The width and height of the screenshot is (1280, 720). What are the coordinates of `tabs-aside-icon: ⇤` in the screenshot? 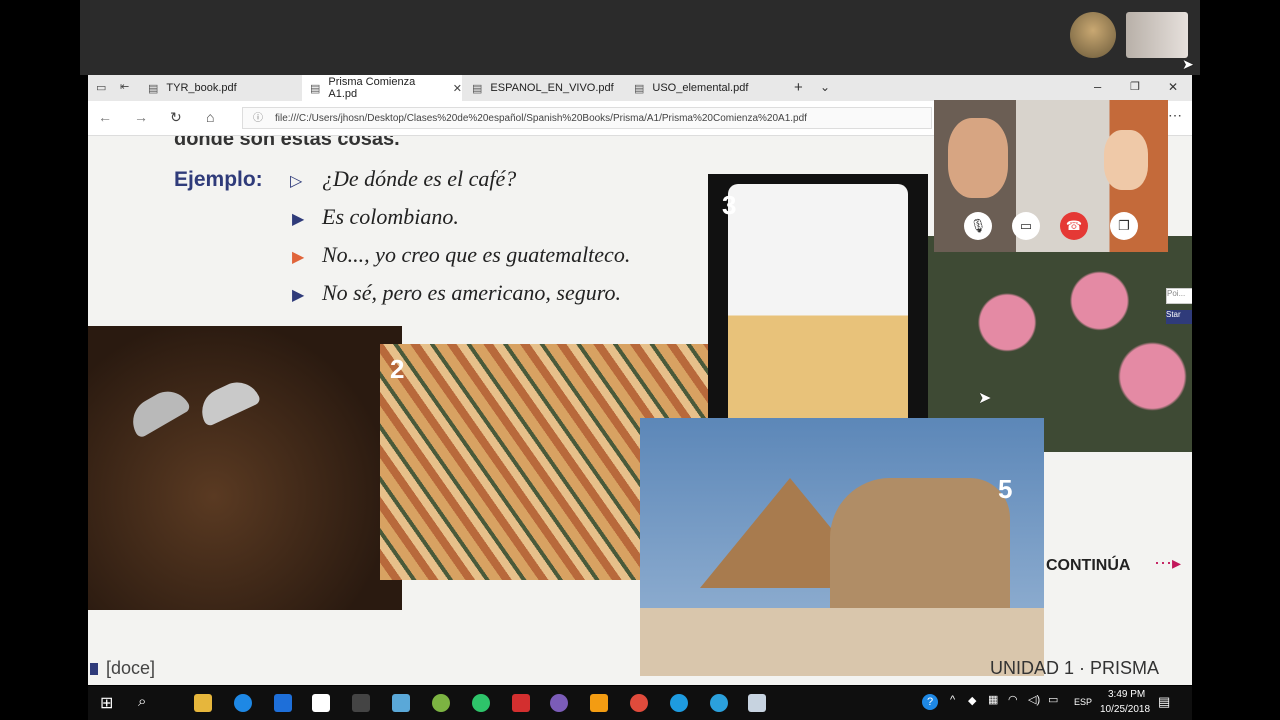 It's located at (124, 86).